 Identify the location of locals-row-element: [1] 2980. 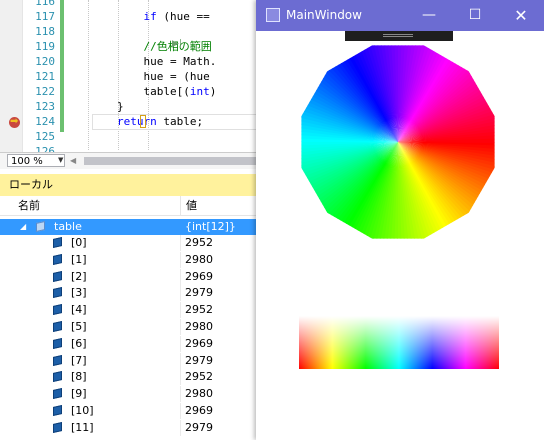
(130, 259).